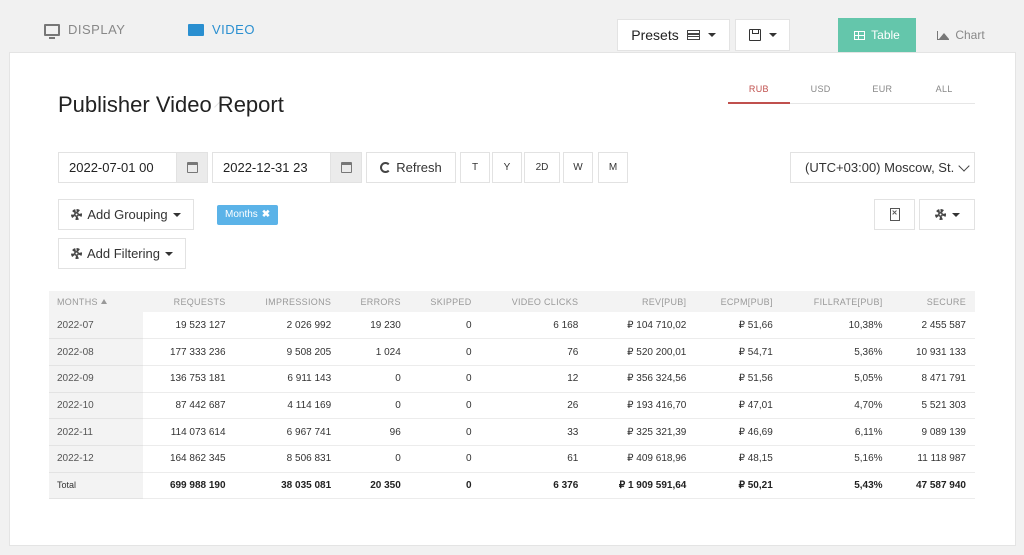 This screenshot has height=555, width=1024. I want to click on export-excel-button: ✕, so click(894, 214).